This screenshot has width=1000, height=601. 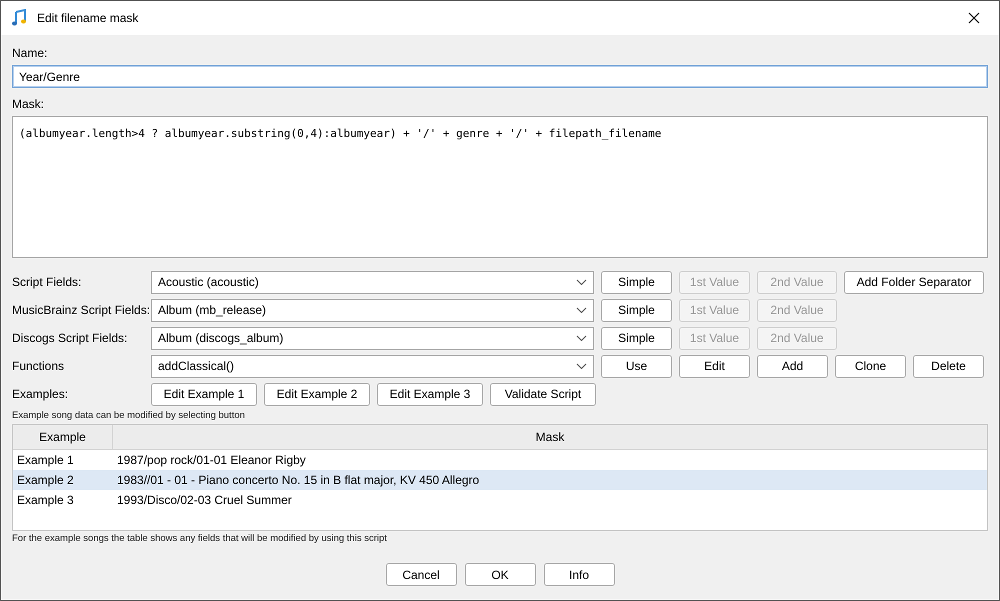 What do you see at coordinates (948, 366) in the screenshot?
I see `action-button: Delete` at bounding box center [948, 366].